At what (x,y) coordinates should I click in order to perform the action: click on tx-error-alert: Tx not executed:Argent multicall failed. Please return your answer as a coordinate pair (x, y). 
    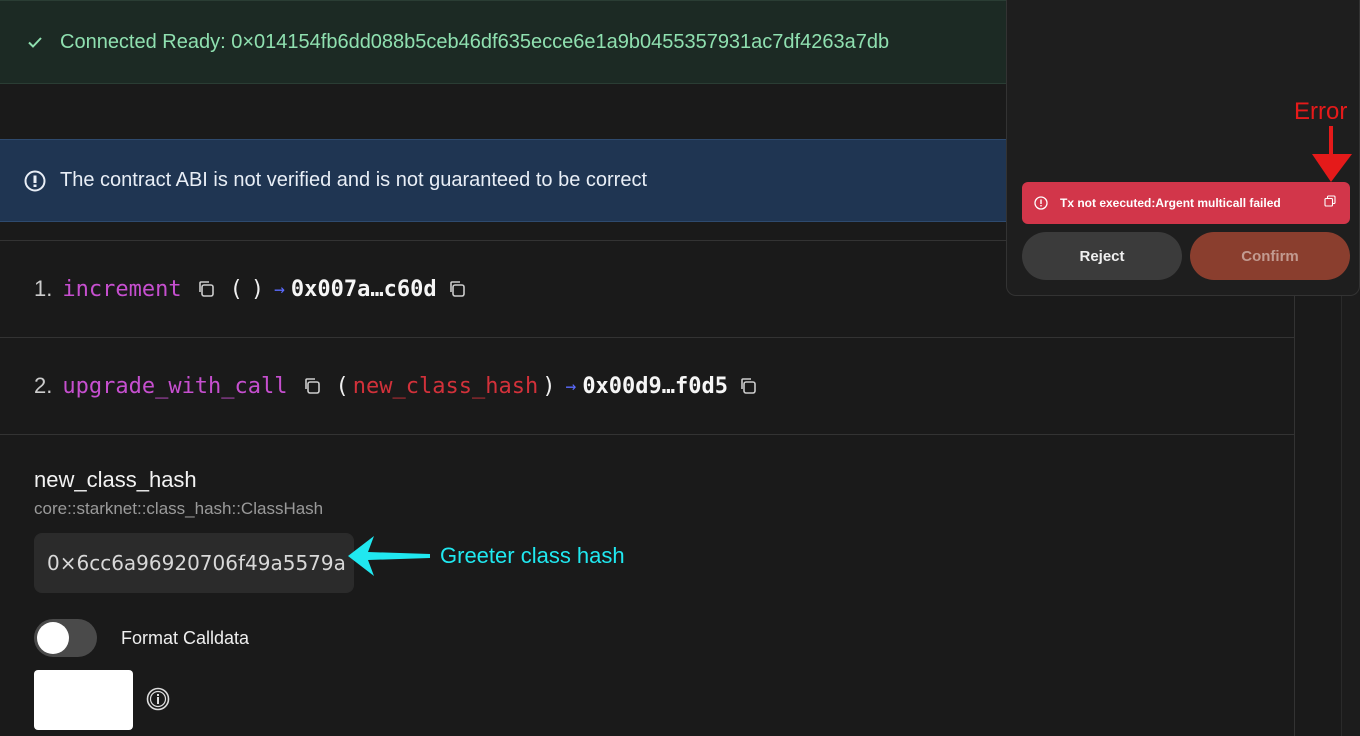
    Looking at the image, I should click on (1186, 203).